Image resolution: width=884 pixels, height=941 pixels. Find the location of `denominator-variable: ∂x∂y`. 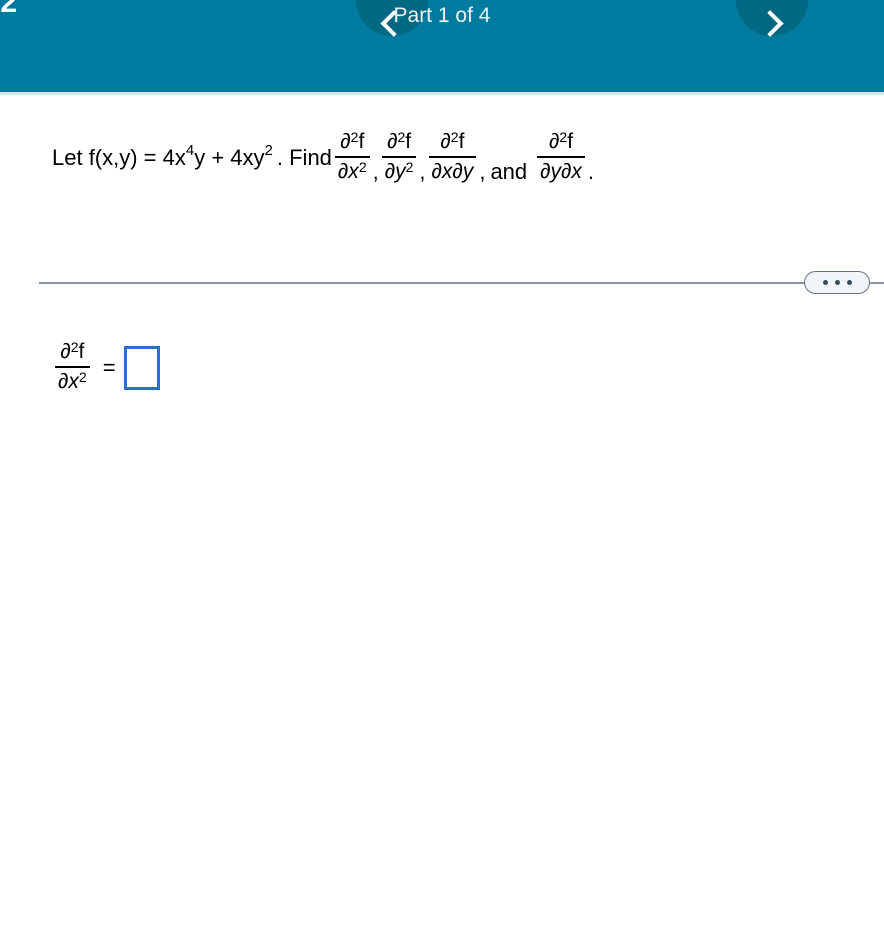

denominator-variable: ∂x∂y is located at coordinates (452, 171).